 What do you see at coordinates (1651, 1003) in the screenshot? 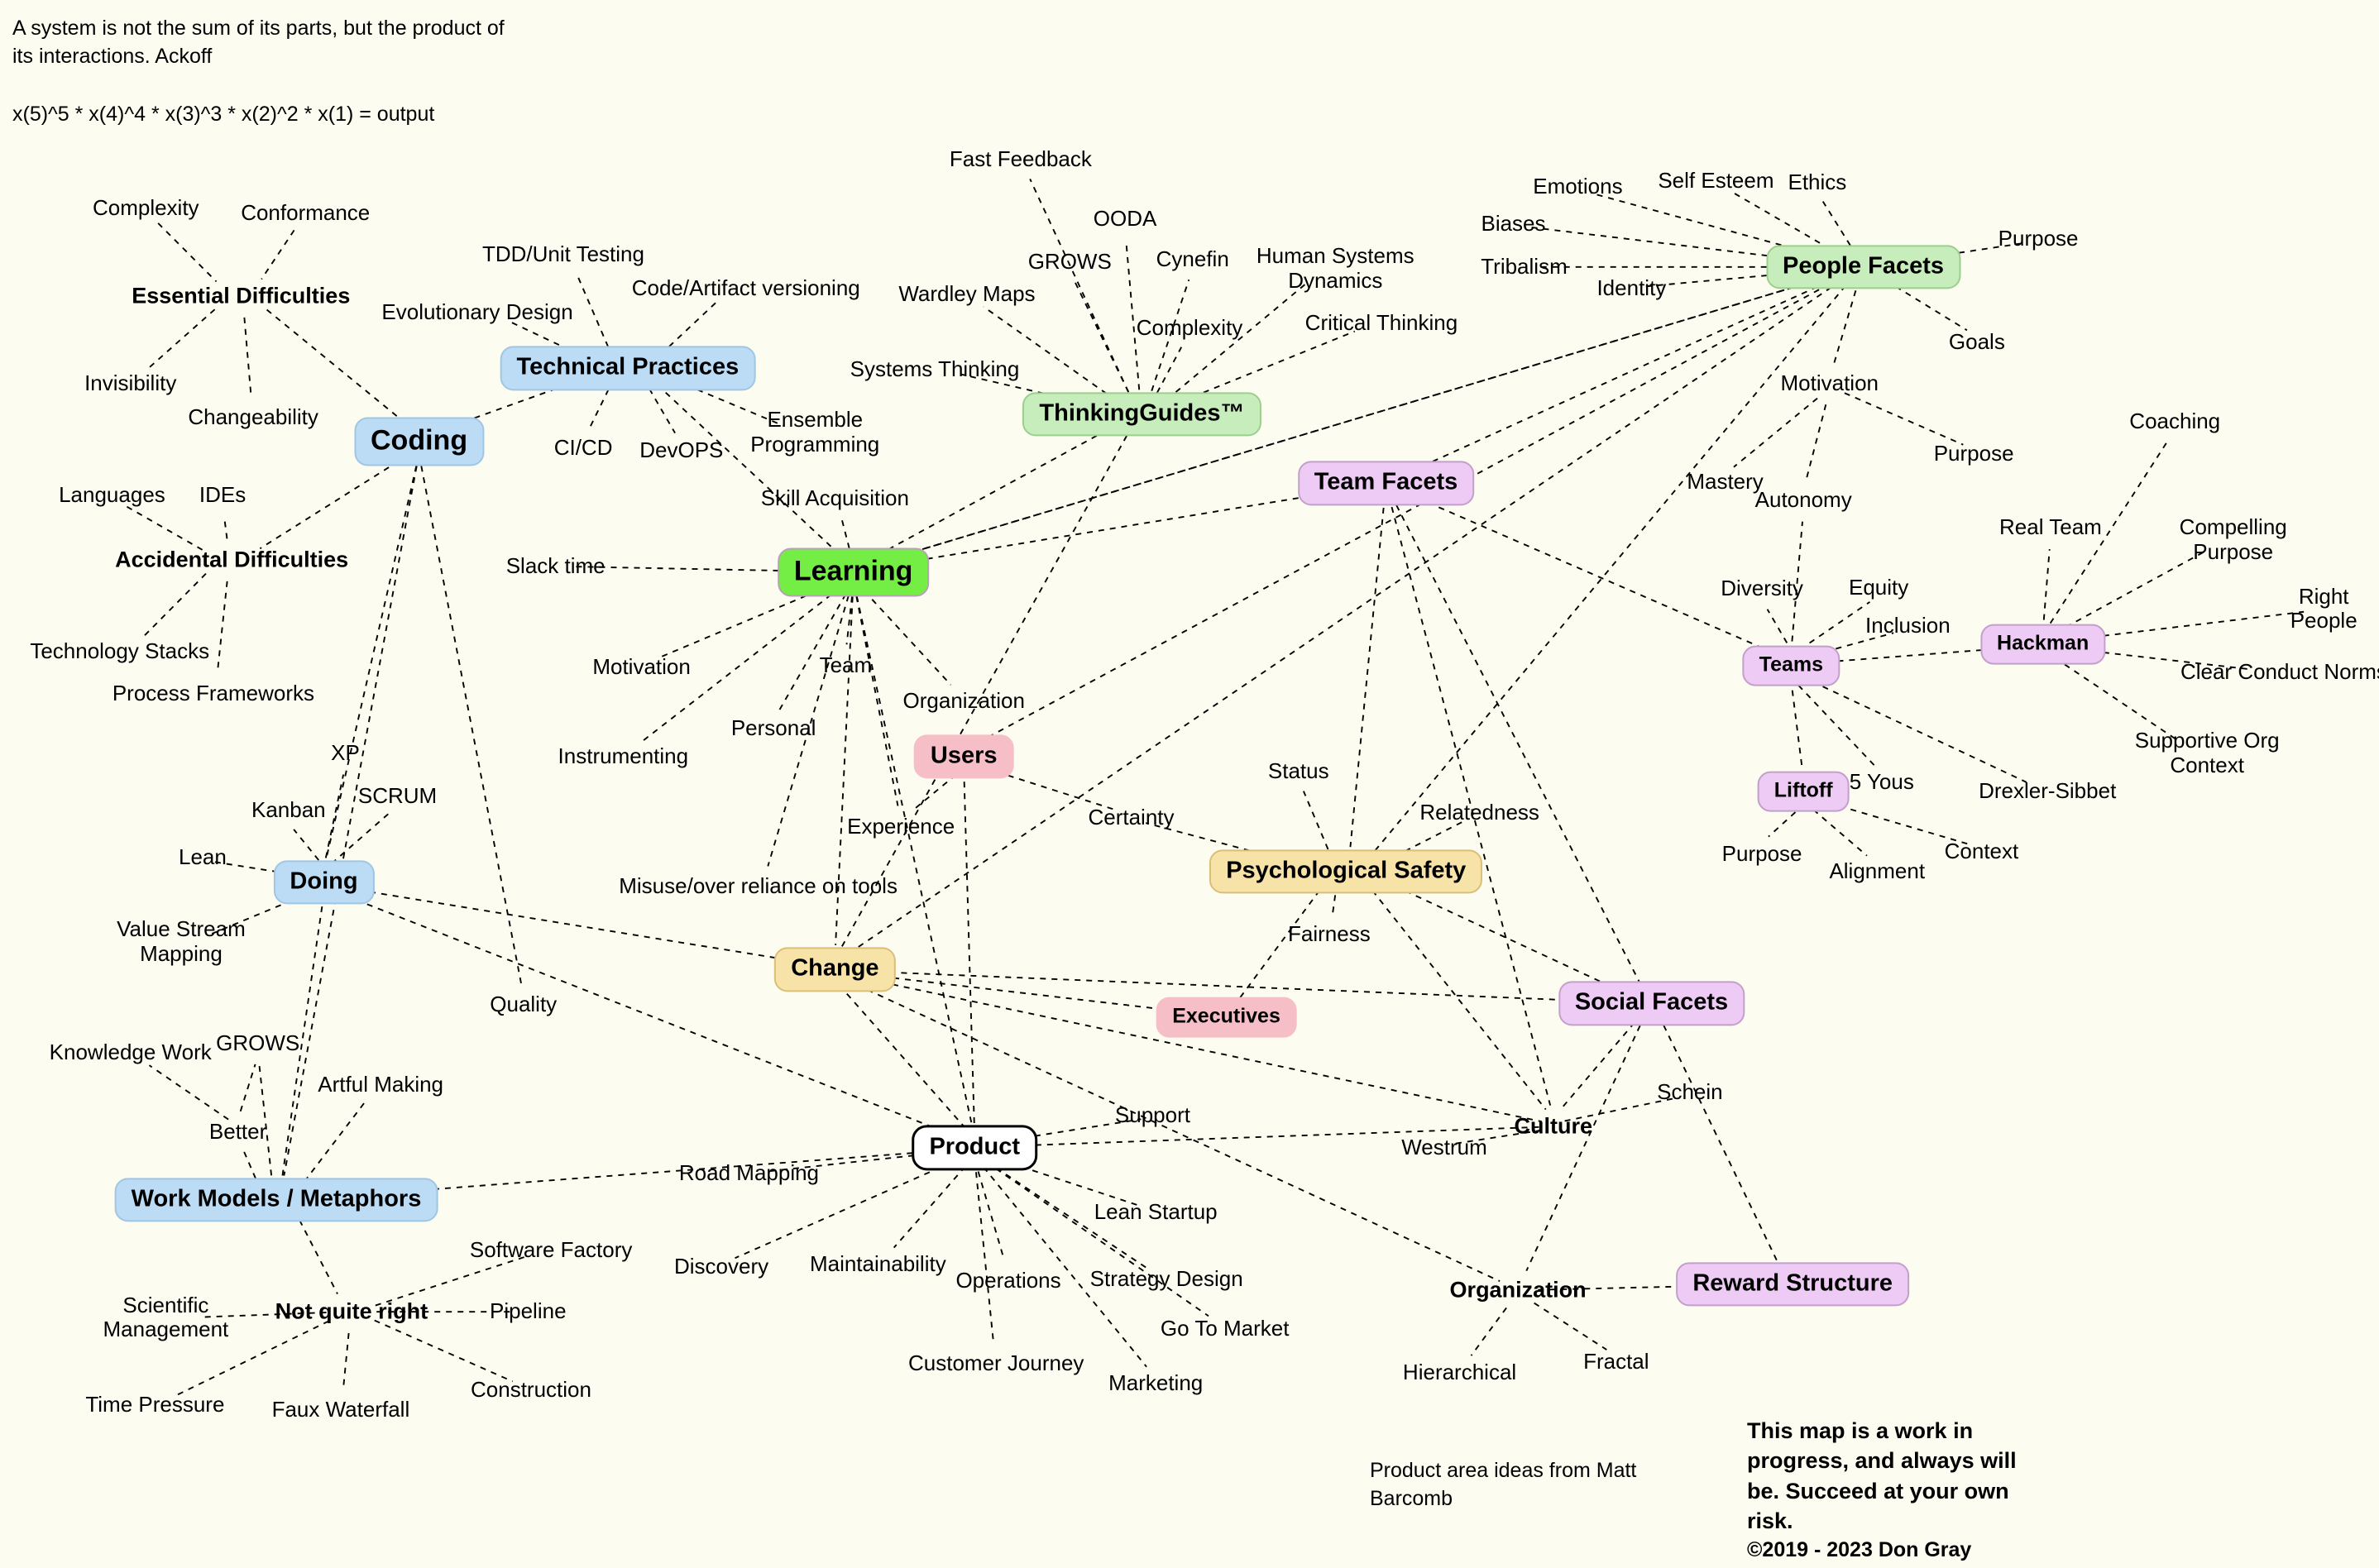
I see `node-social_facets: Social Facets` at bounding box center [1651, 1003].